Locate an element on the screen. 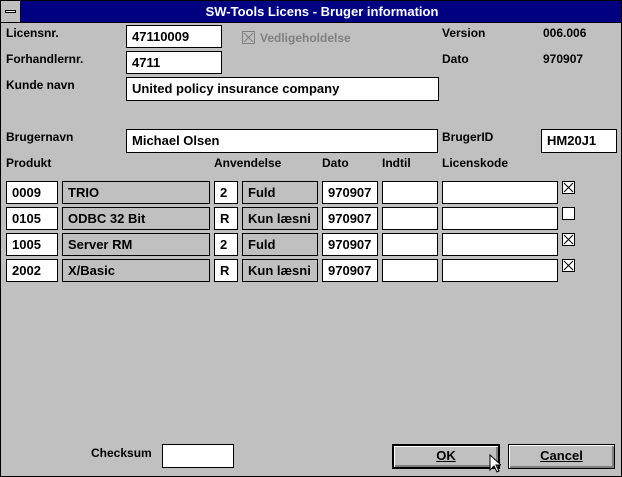 Image resolution: width=622 pixels, height=477 pixels. licensnr-field: 47110009 is located at coordinates (174, 36).